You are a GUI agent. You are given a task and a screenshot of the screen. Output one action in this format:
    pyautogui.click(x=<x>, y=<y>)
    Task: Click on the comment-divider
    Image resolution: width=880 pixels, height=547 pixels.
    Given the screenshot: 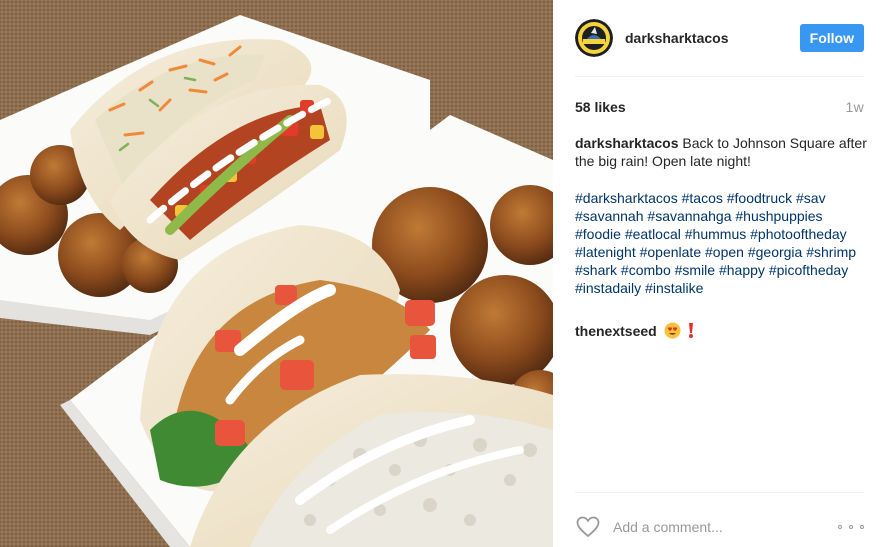 What is the action you would take?
    pyautogui.click(x=719, y=492)
    